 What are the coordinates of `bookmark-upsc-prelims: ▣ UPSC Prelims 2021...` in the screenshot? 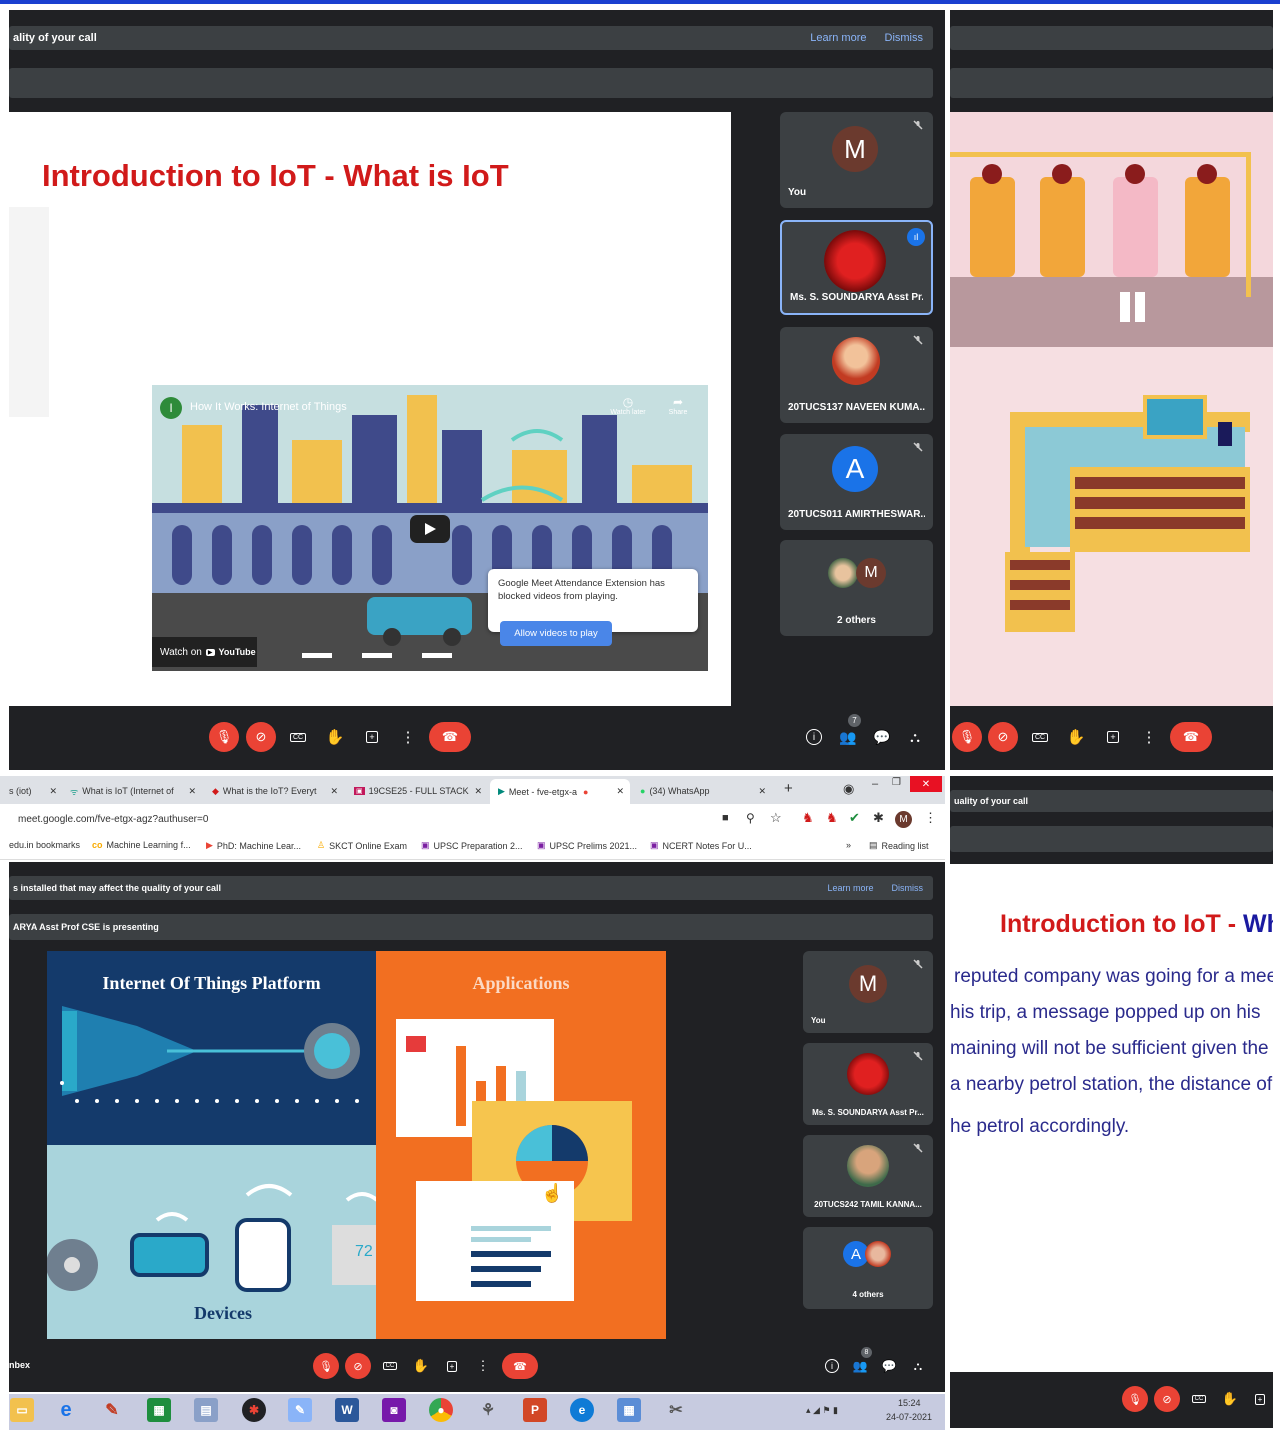 It's located at (587, 845).